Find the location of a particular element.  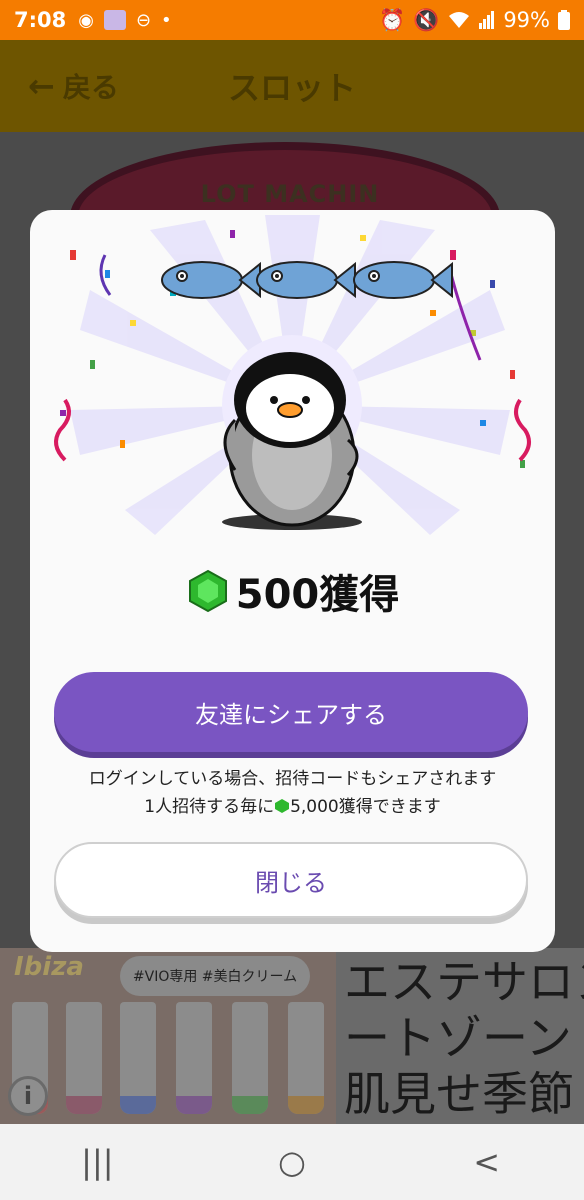

battery-text: 99% is located at coordinates (526, 20).